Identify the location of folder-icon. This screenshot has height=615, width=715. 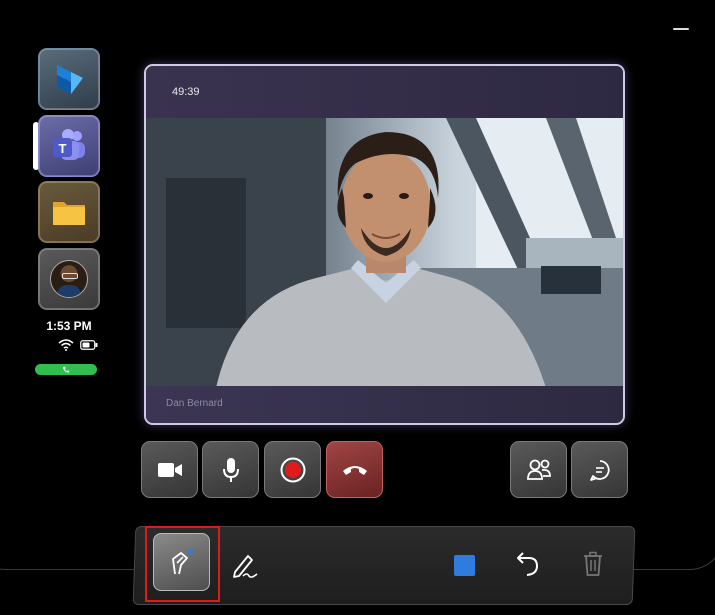
(69, 213).